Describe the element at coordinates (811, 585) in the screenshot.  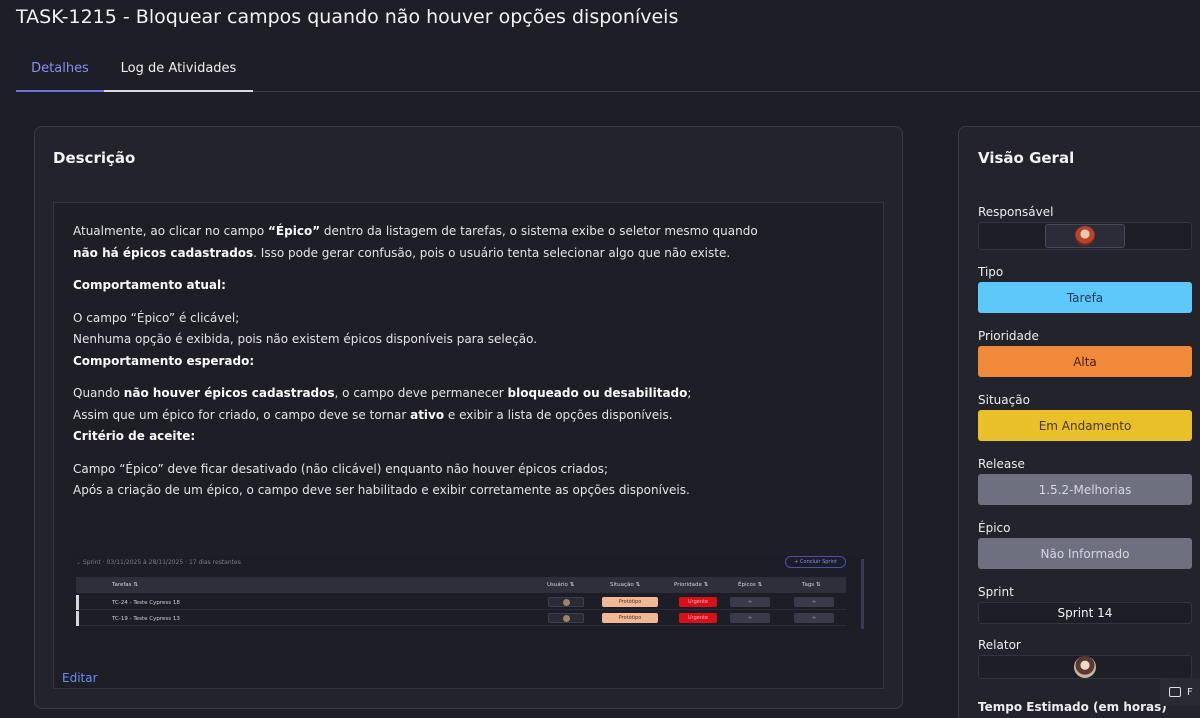
I see `col-tags: Tags ⇅` at that location.